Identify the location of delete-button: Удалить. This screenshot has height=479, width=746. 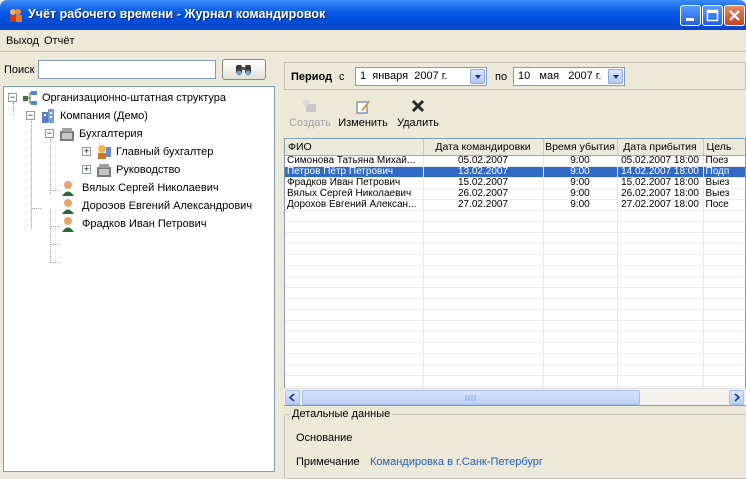
(418, 114).